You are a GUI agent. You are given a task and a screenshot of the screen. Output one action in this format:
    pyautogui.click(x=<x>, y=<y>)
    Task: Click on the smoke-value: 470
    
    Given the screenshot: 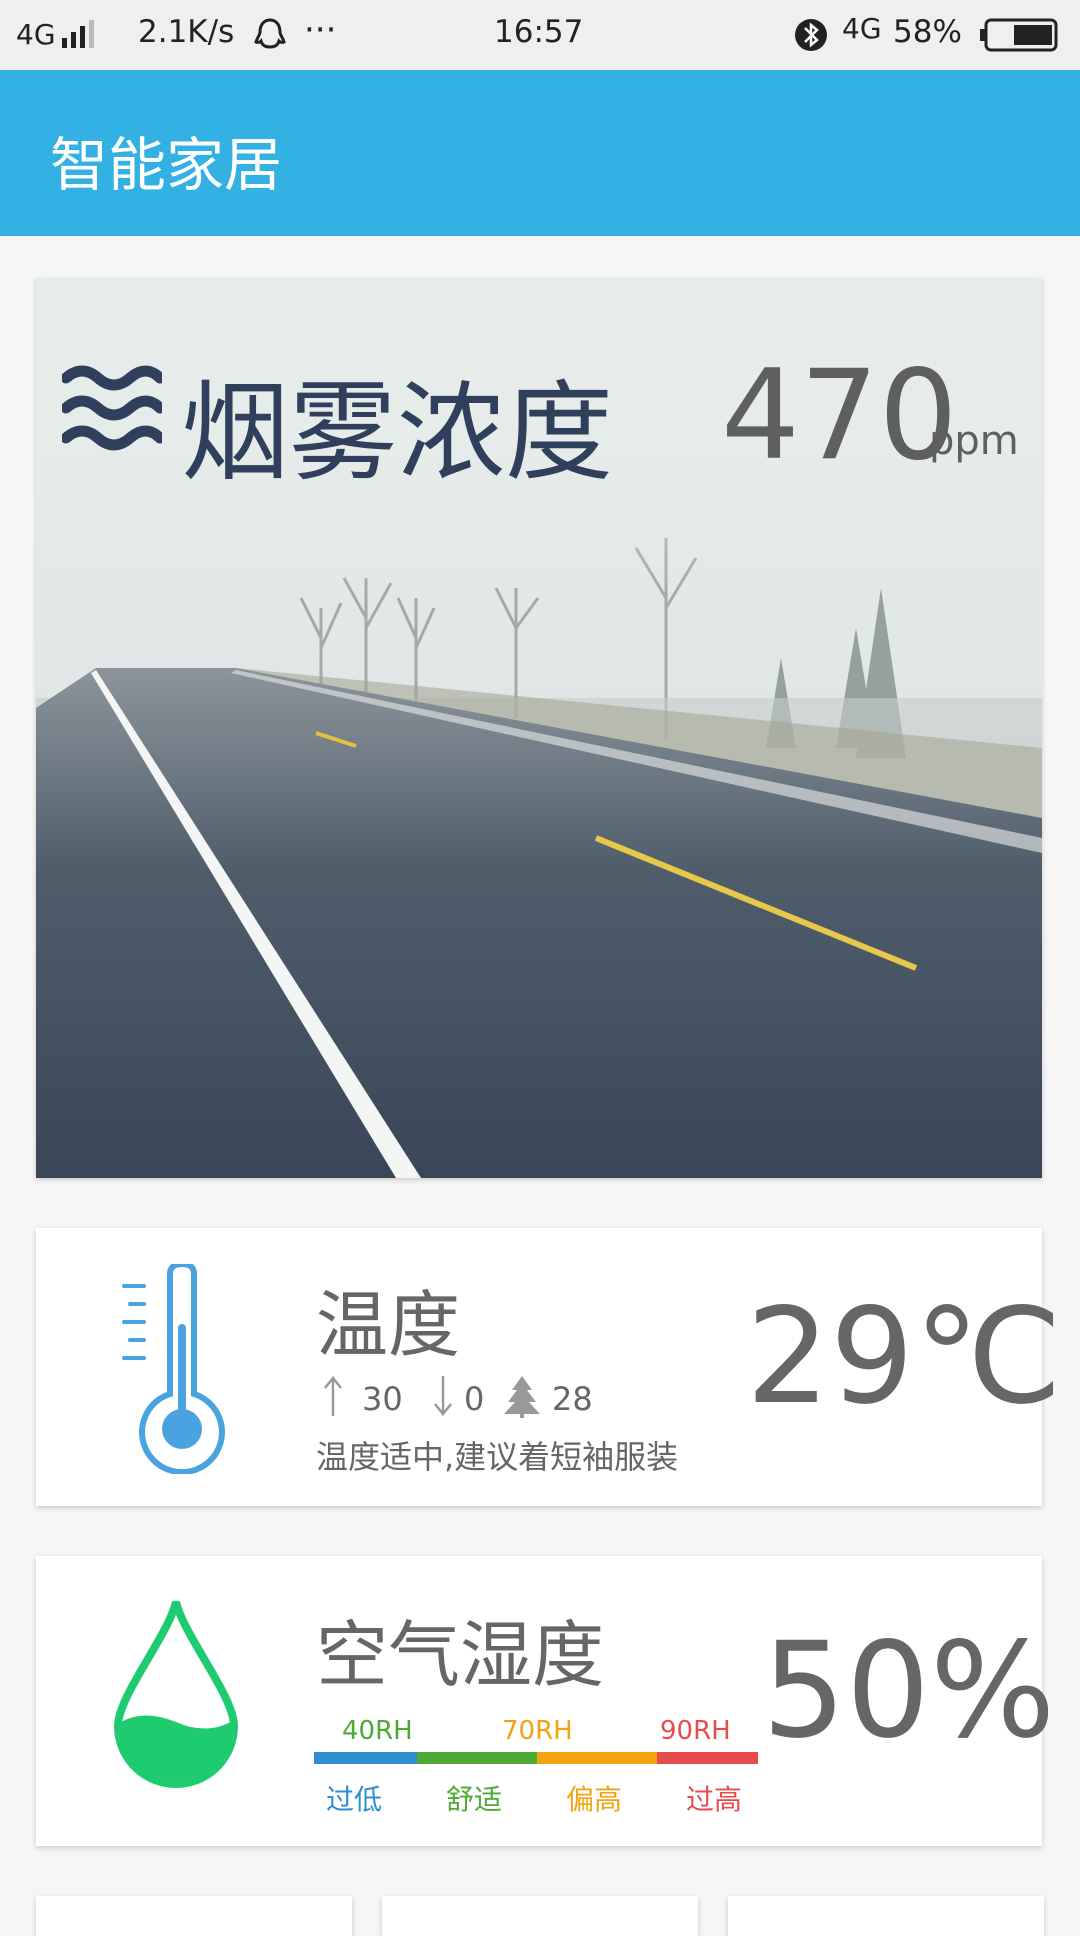 What is the action you would take?
    pyautogui.click(x=839, y=416)
    